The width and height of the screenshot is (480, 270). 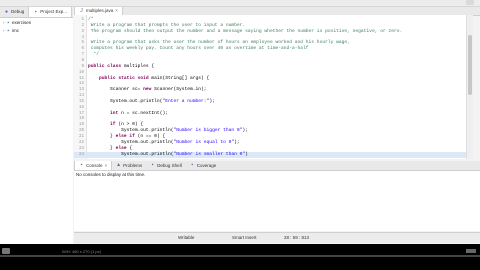 What do you see at coordinates (36, 23) in the screenshot?
I see `tree-item-exercises: › ▪ exercises` at bounding box center [36, 23].